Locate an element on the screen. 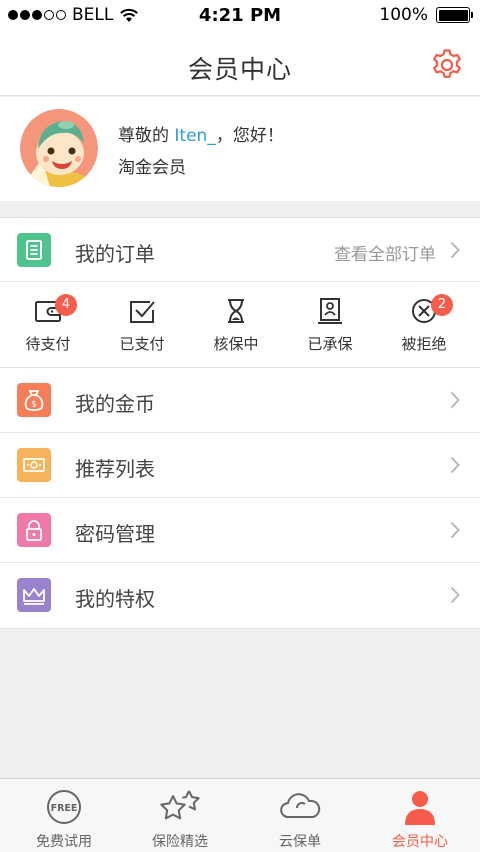 This screenshot has height=852, width=480. greeting-prefix: 尊敬的 is located at coordinates (146, 136).